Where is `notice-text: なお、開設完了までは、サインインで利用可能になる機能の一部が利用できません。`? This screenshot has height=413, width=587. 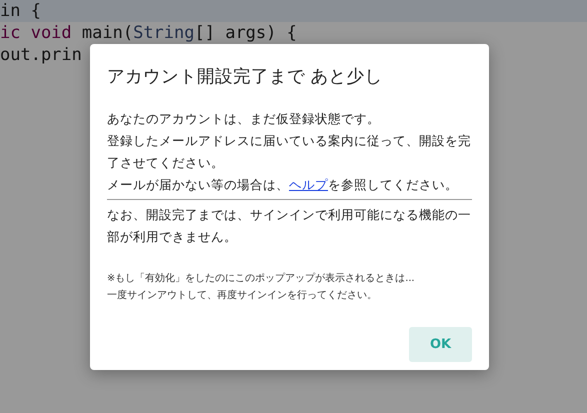 notice-text: なお、開設完了までは、サインインで利用可能になる機能の一部が利用できません。 is located at coordinates (289, 226).